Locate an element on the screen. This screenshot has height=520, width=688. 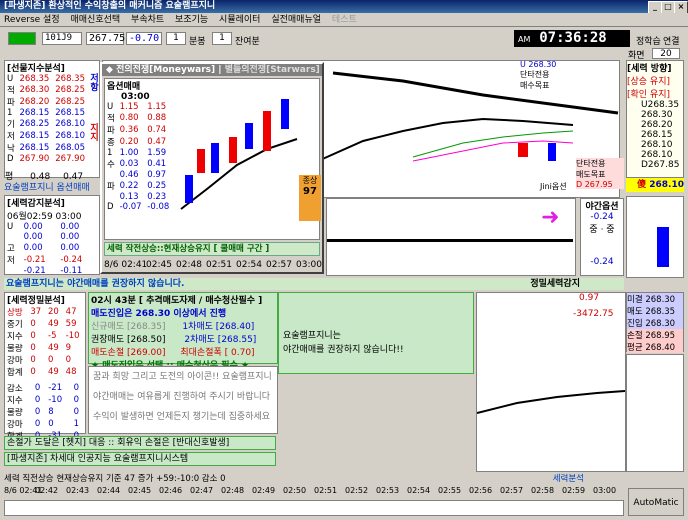
table-row: 합계 0 49 48 is located at coordinates (45, 372).